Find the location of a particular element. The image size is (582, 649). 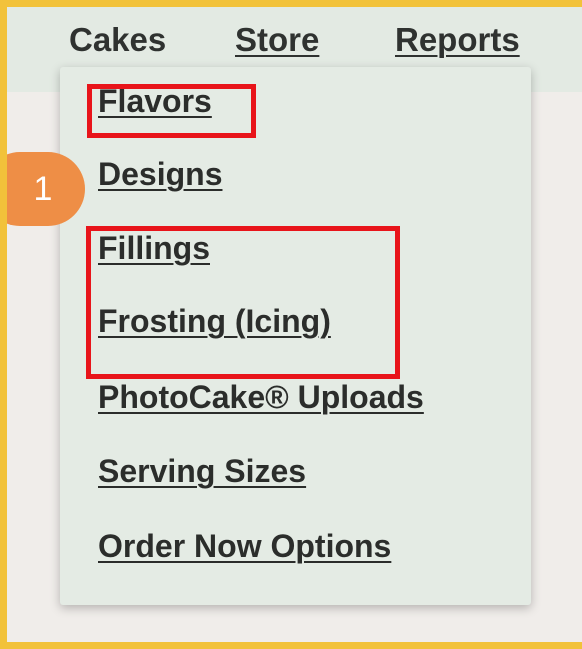

menu-item-fillings: Fillings is located at coordinates (154, 248).